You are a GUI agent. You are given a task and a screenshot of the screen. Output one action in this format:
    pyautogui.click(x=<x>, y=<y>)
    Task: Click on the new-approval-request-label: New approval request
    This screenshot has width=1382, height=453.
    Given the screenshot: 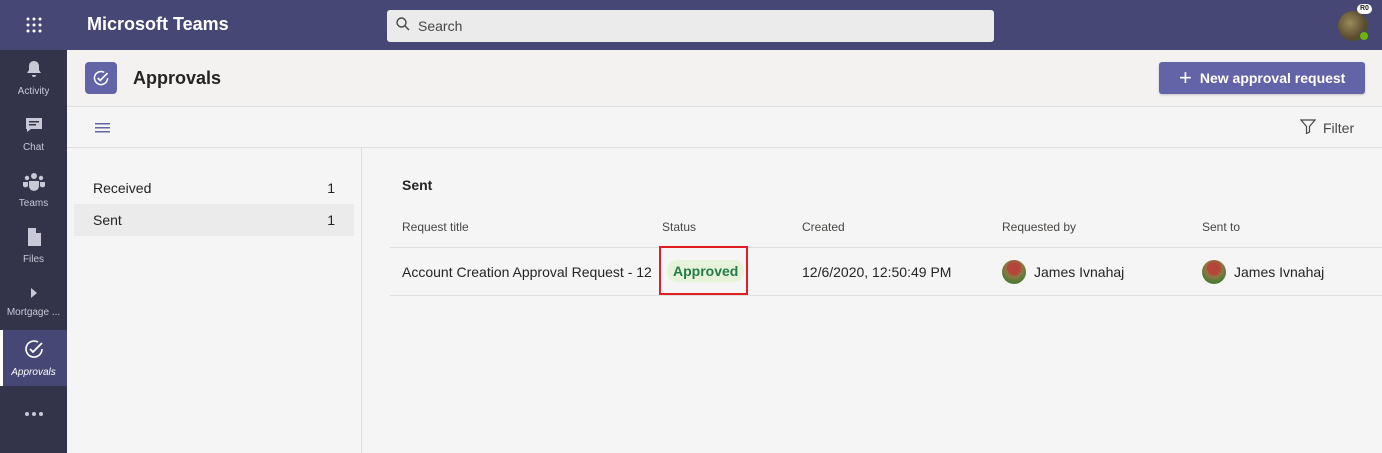 What is the action you would take?
    pyautogui.click(x=1272, y=78)
    